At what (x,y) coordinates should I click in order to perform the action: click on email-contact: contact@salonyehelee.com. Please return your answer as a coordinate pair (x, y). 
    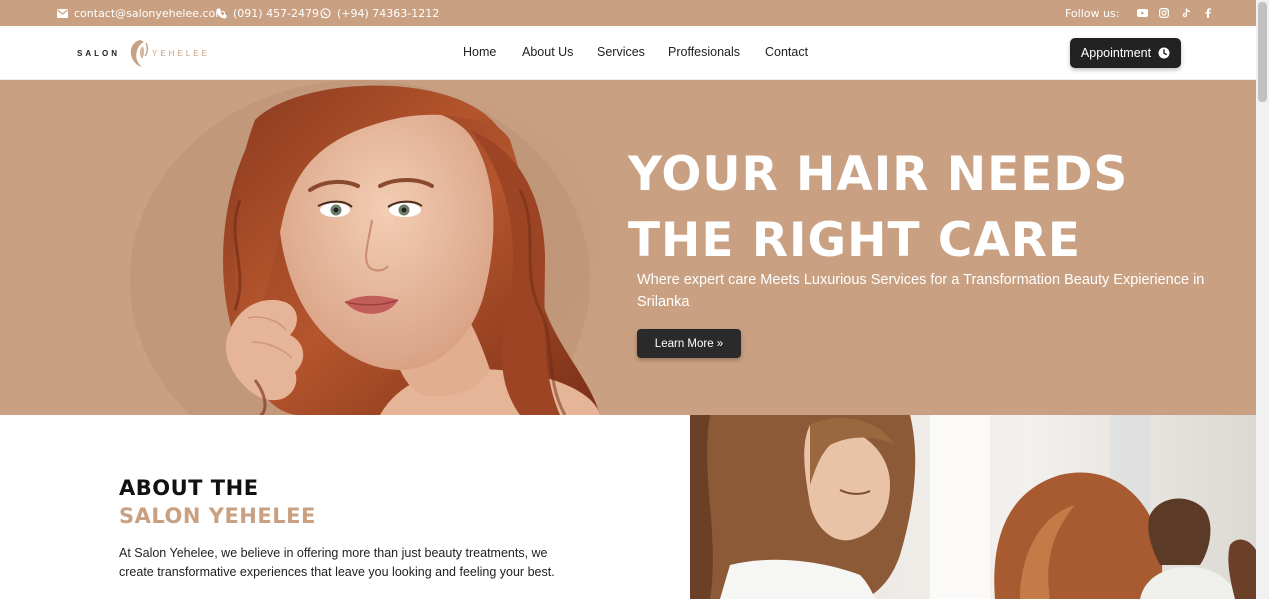
    Looking at the image, I should click on (141, 13).